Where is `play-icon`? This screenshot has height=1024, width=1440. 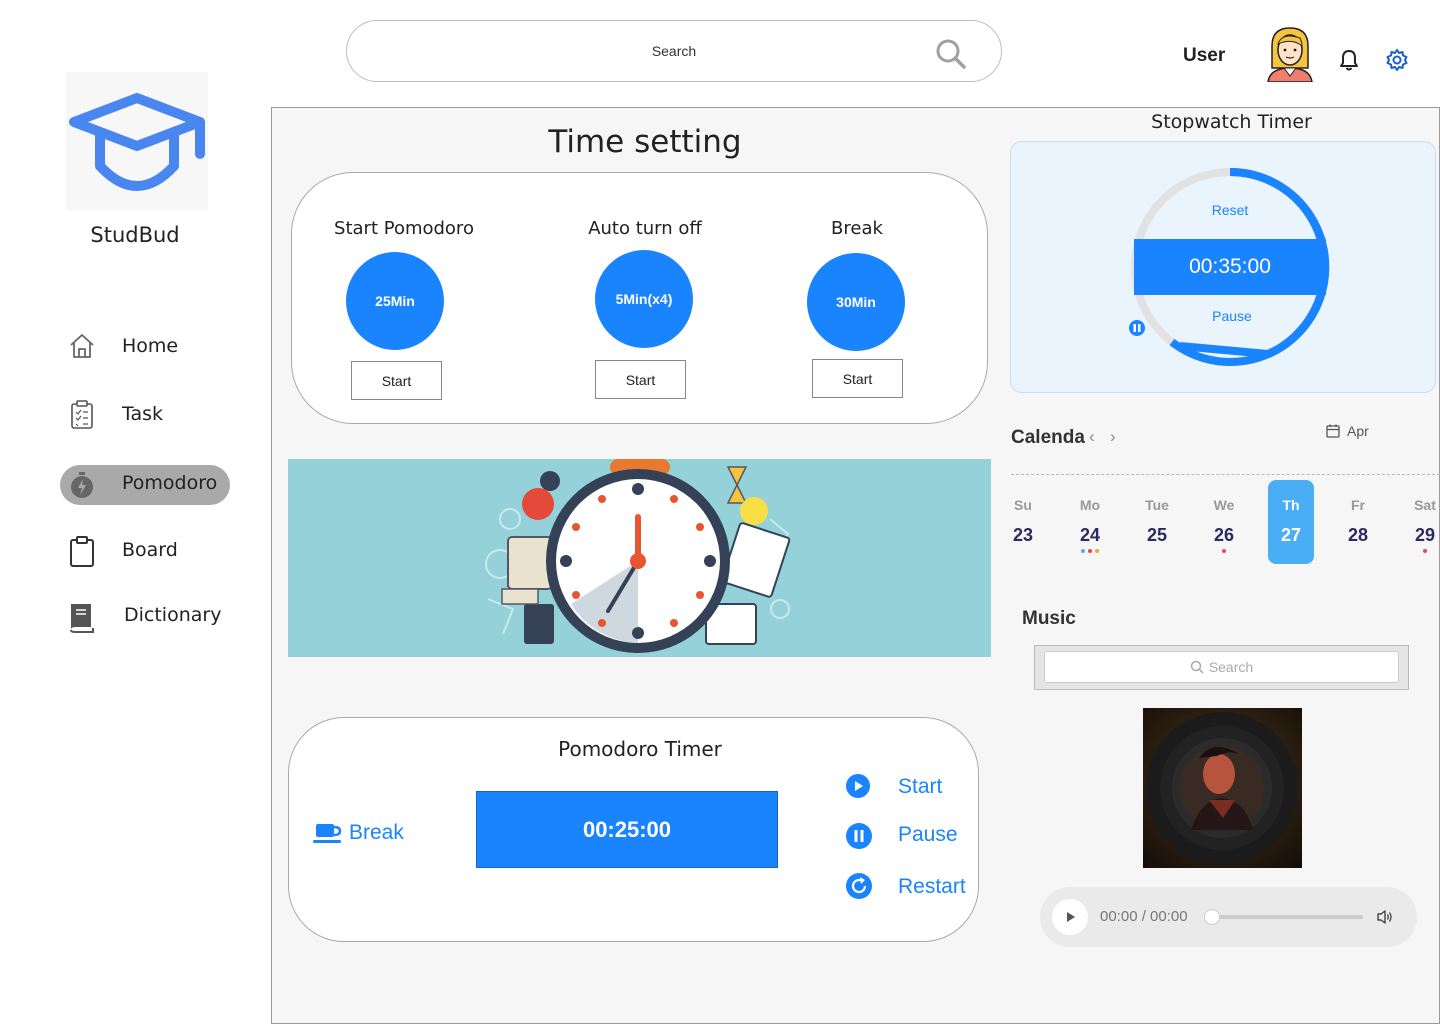 play-icon is located at coordinates (1071, 917).